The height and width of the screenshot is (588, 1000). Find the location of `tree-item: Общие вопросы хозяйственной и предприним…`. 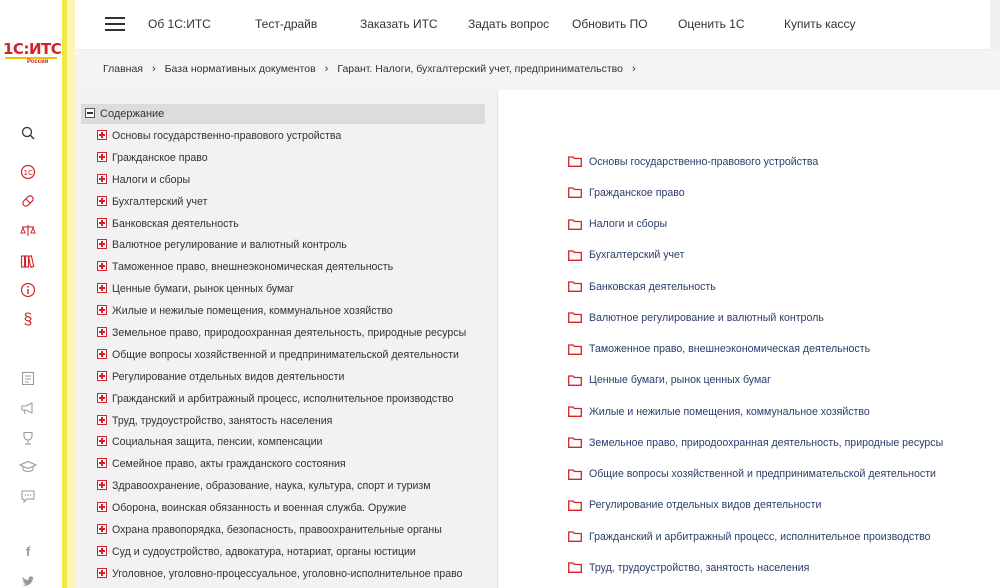

tree-item: Общие вопросы хозяйственной и предприним… is located at coordinates (297, 356).